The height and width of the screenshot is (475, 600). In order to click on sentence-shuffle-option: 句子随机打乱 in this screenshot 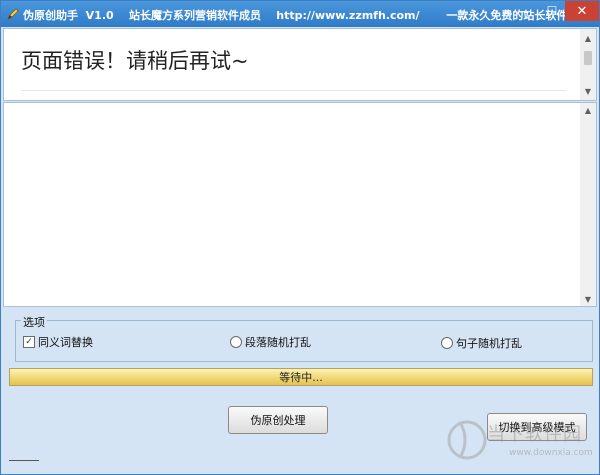, I will do `click(481, 343)`.